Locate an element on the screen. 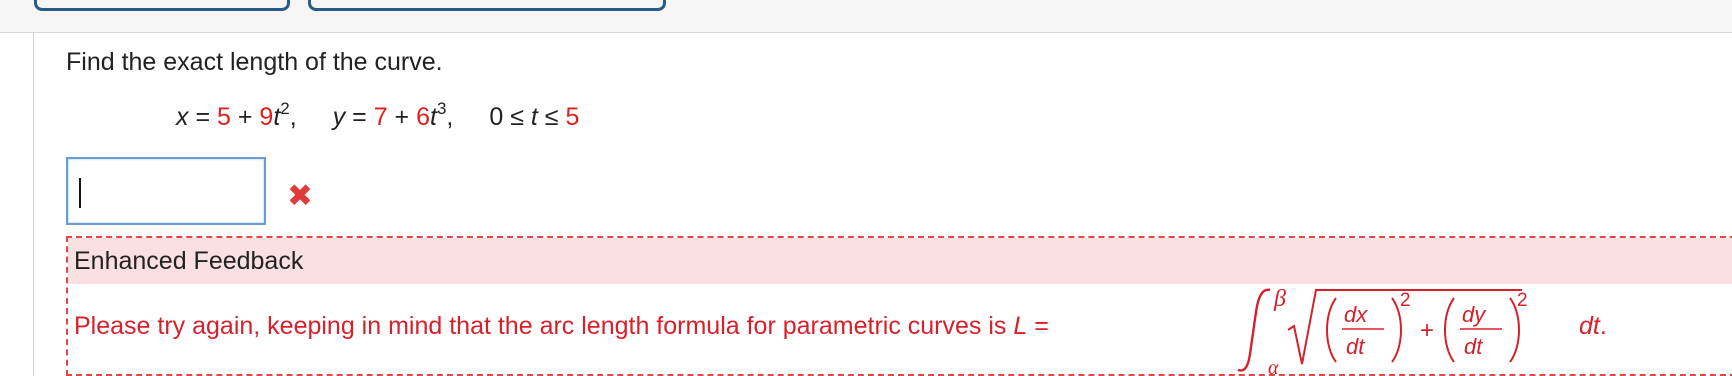 This screenshot has width=1732, height=376. integral-sign is located at coordinates (1254, 330).